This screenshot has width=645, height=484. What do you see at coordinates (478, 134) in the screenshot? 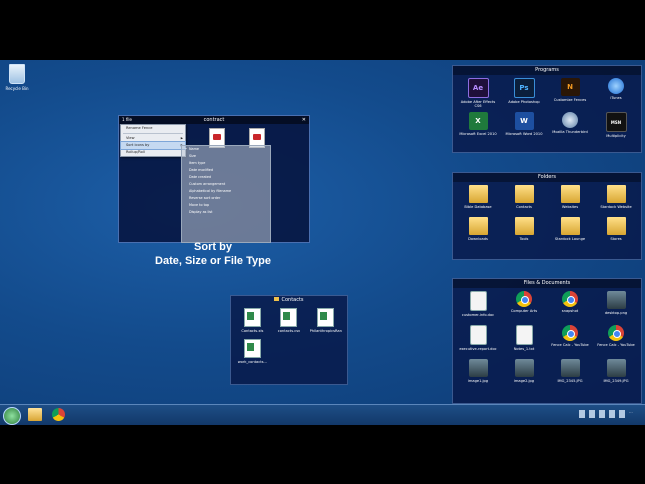
I see `item-label: Microsoft Excel 2010` at bounding box center [478, 134].